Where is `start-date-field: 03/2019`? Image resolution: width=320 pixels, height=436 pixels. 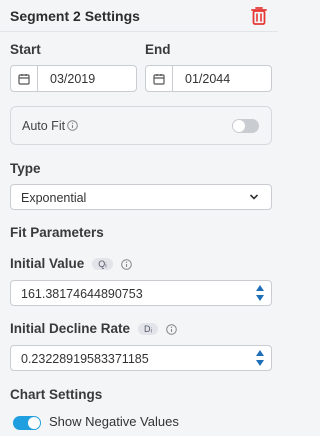
start-date-field: 03/2019 is located at coordinates (73, 78).